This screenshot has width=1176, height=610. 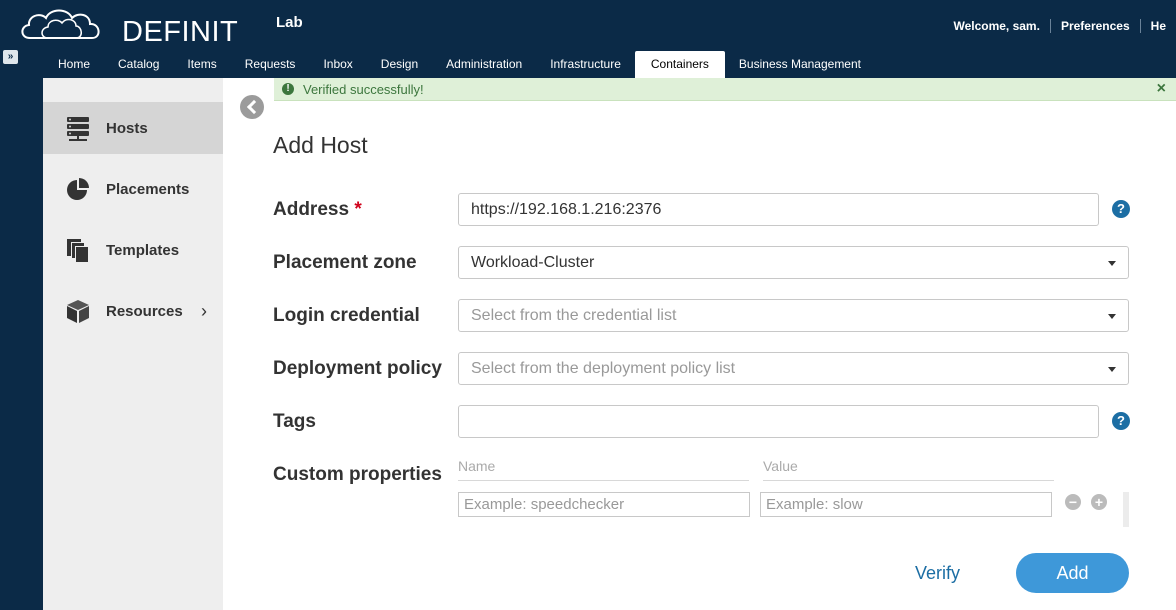 What do you see at coordinates (603, 368) in the screenshot?
I see `deployment-policy-placeholder: Select from the deployment policy list` at bounding box center [603, 368].